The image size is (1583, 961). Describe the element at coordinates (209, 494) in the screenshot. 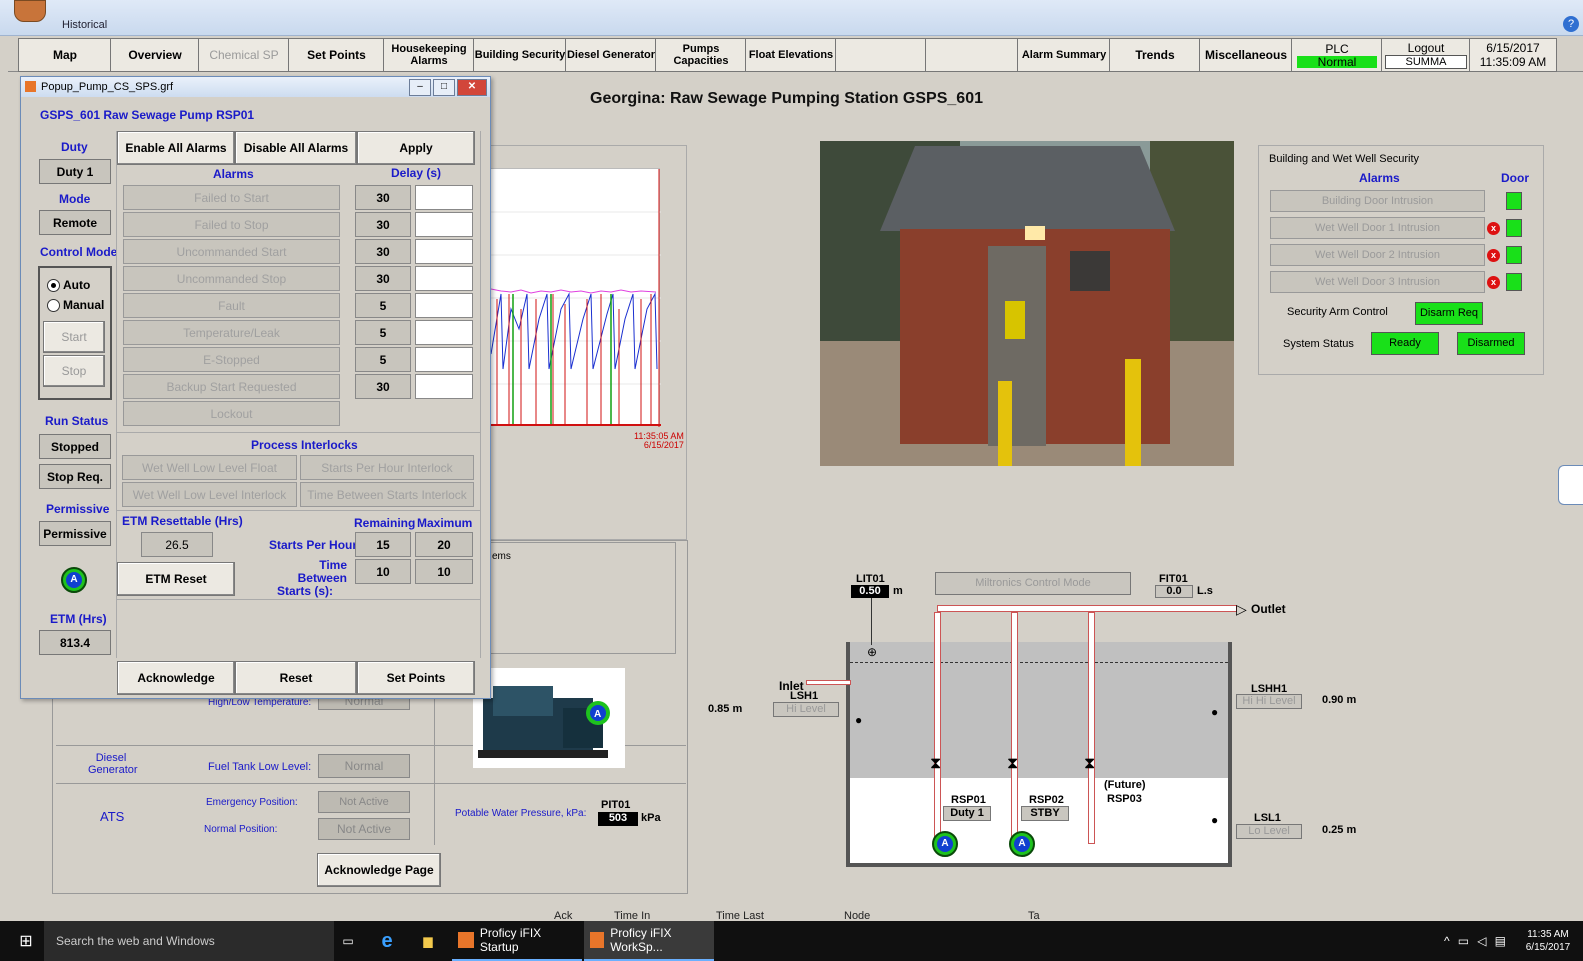

I see `interlock-wet-well-low-level: Wet Well Low Level Interlock` at that location.